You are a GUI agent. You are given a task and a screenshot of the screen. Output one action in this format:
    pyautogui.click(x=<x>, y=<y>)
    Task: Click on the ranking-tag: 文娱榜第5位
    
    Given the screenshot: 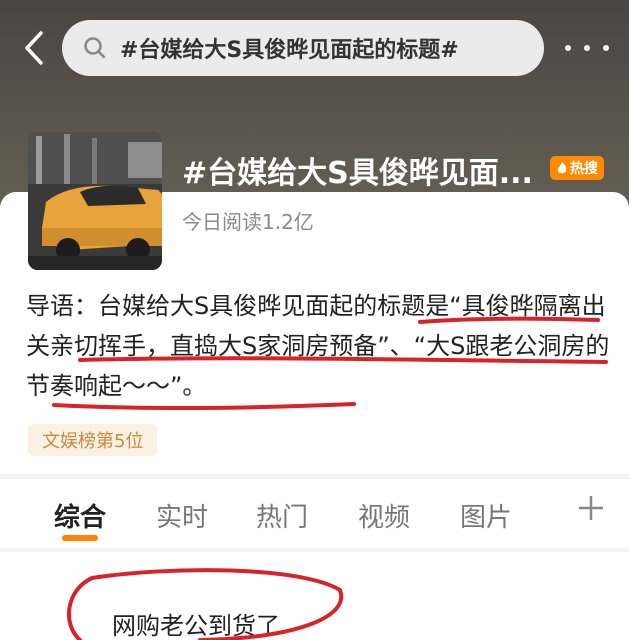 What is the action you would take?
    pyautogui.click(x=93, y=440)
    